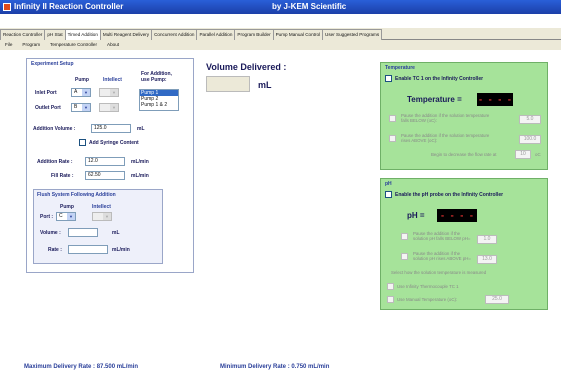 Image resolution: width=561 pixels, height=374 pixels. I want to click on addition-rate-unit: mL/min, so click(140, 162).